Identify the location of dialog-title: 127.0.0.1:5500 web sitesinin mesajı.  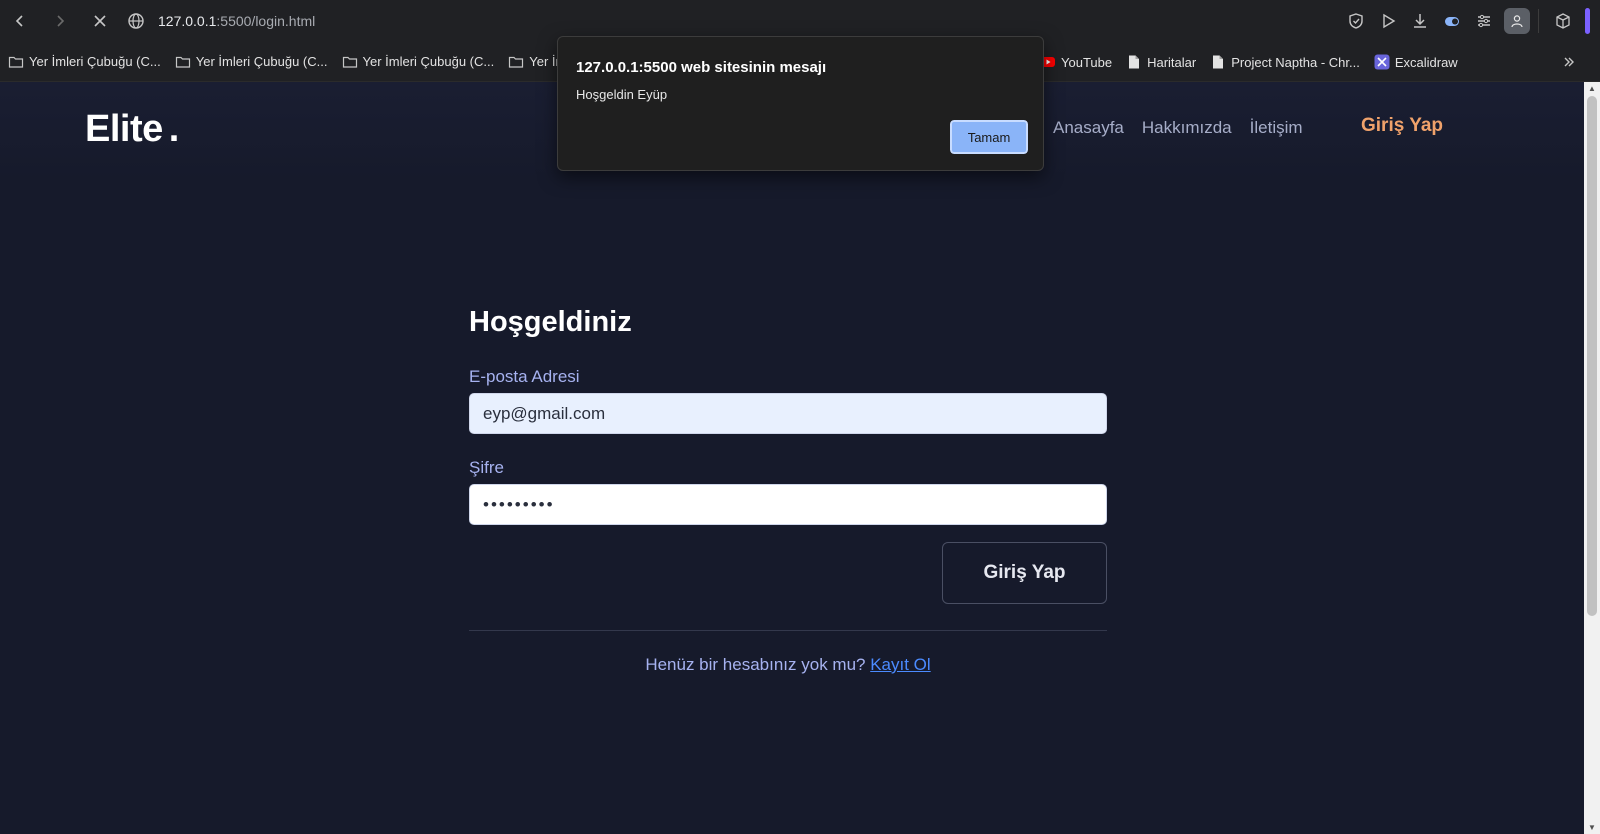
(701, 67).